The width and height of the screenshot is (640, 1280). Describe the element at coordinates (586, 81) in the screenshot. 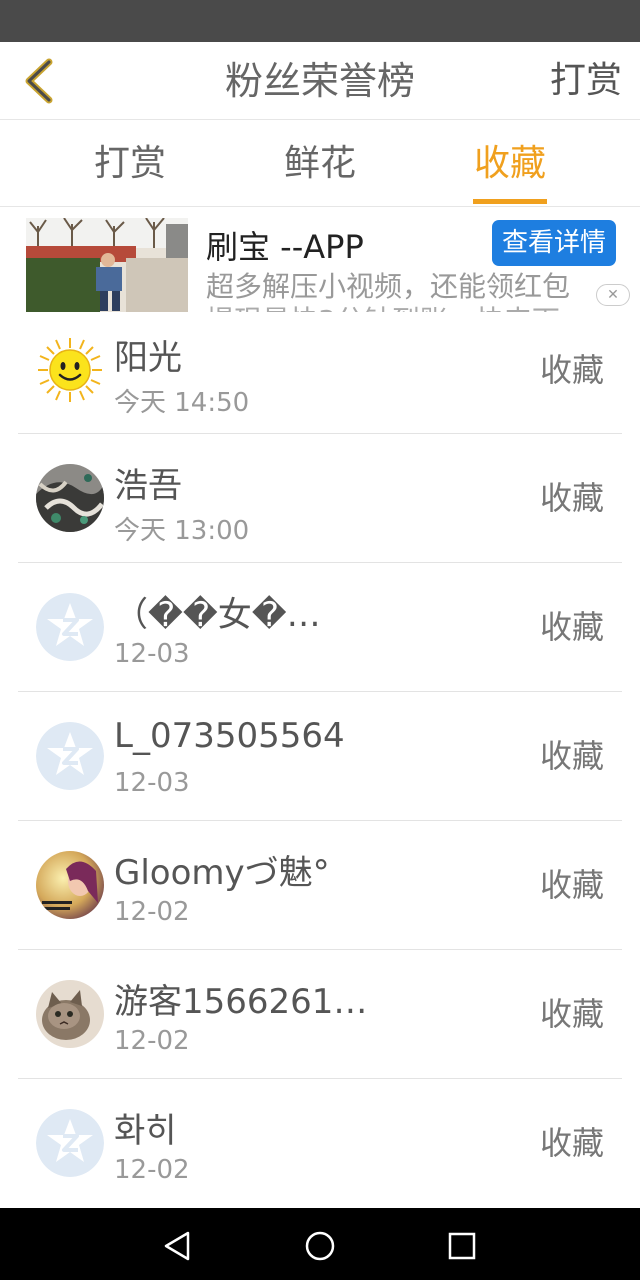

I see `reward-button: 打赏` at that location.